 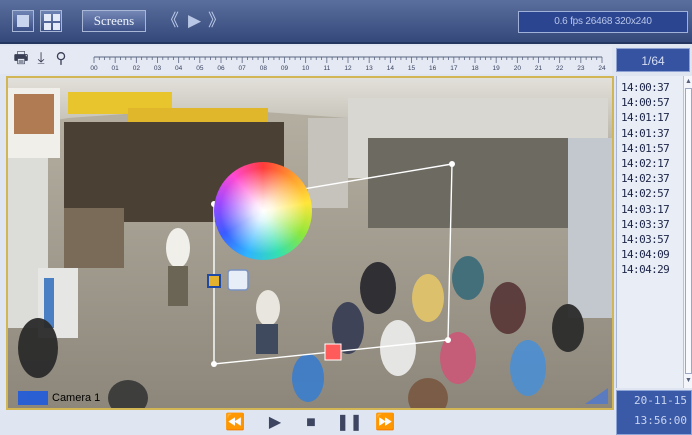 What do you see at coordinates (560, 68) in the screenshot?
I see `ruler-tick-label: 22` at bounding box center [560, 68].